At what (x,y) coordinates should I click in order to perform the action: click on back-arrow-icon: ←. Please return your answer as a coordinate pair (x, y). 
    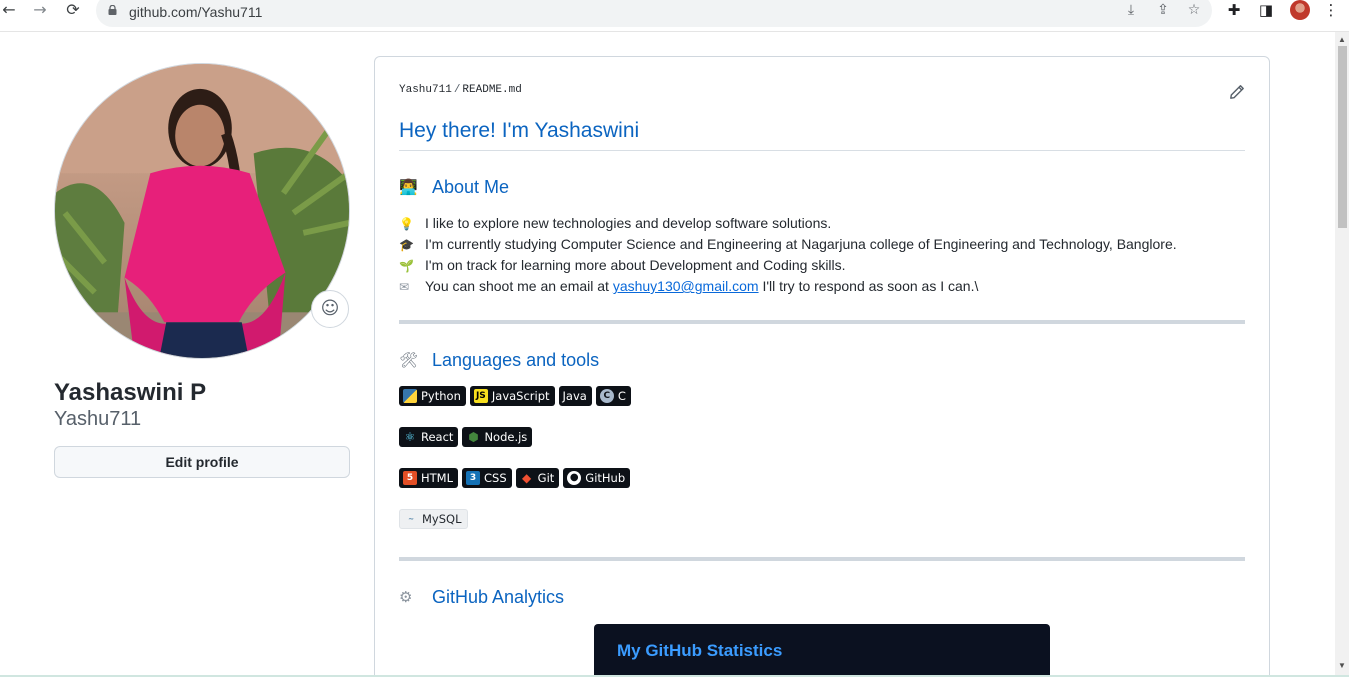
    Looking at the image, I should click on (9, 10).